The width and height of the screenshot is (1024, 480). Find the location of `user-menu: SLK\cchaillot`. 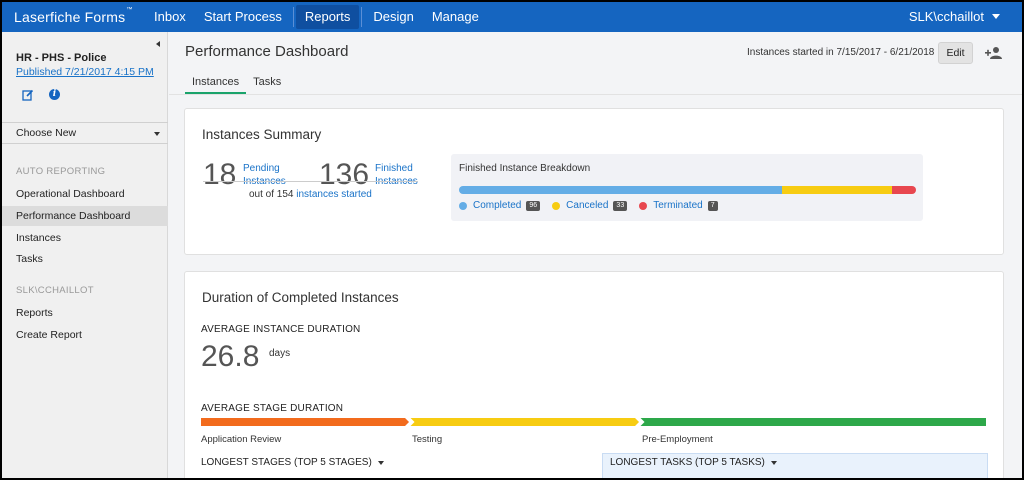

user-menu: SLK\cchaillot is located at coordinates (946, 17).